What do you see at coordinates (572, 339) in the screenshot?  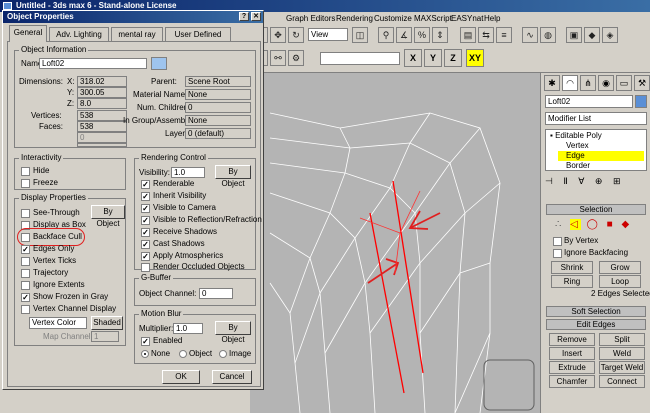 I see `remove-button: Remove` at bounding box center [572, 339].